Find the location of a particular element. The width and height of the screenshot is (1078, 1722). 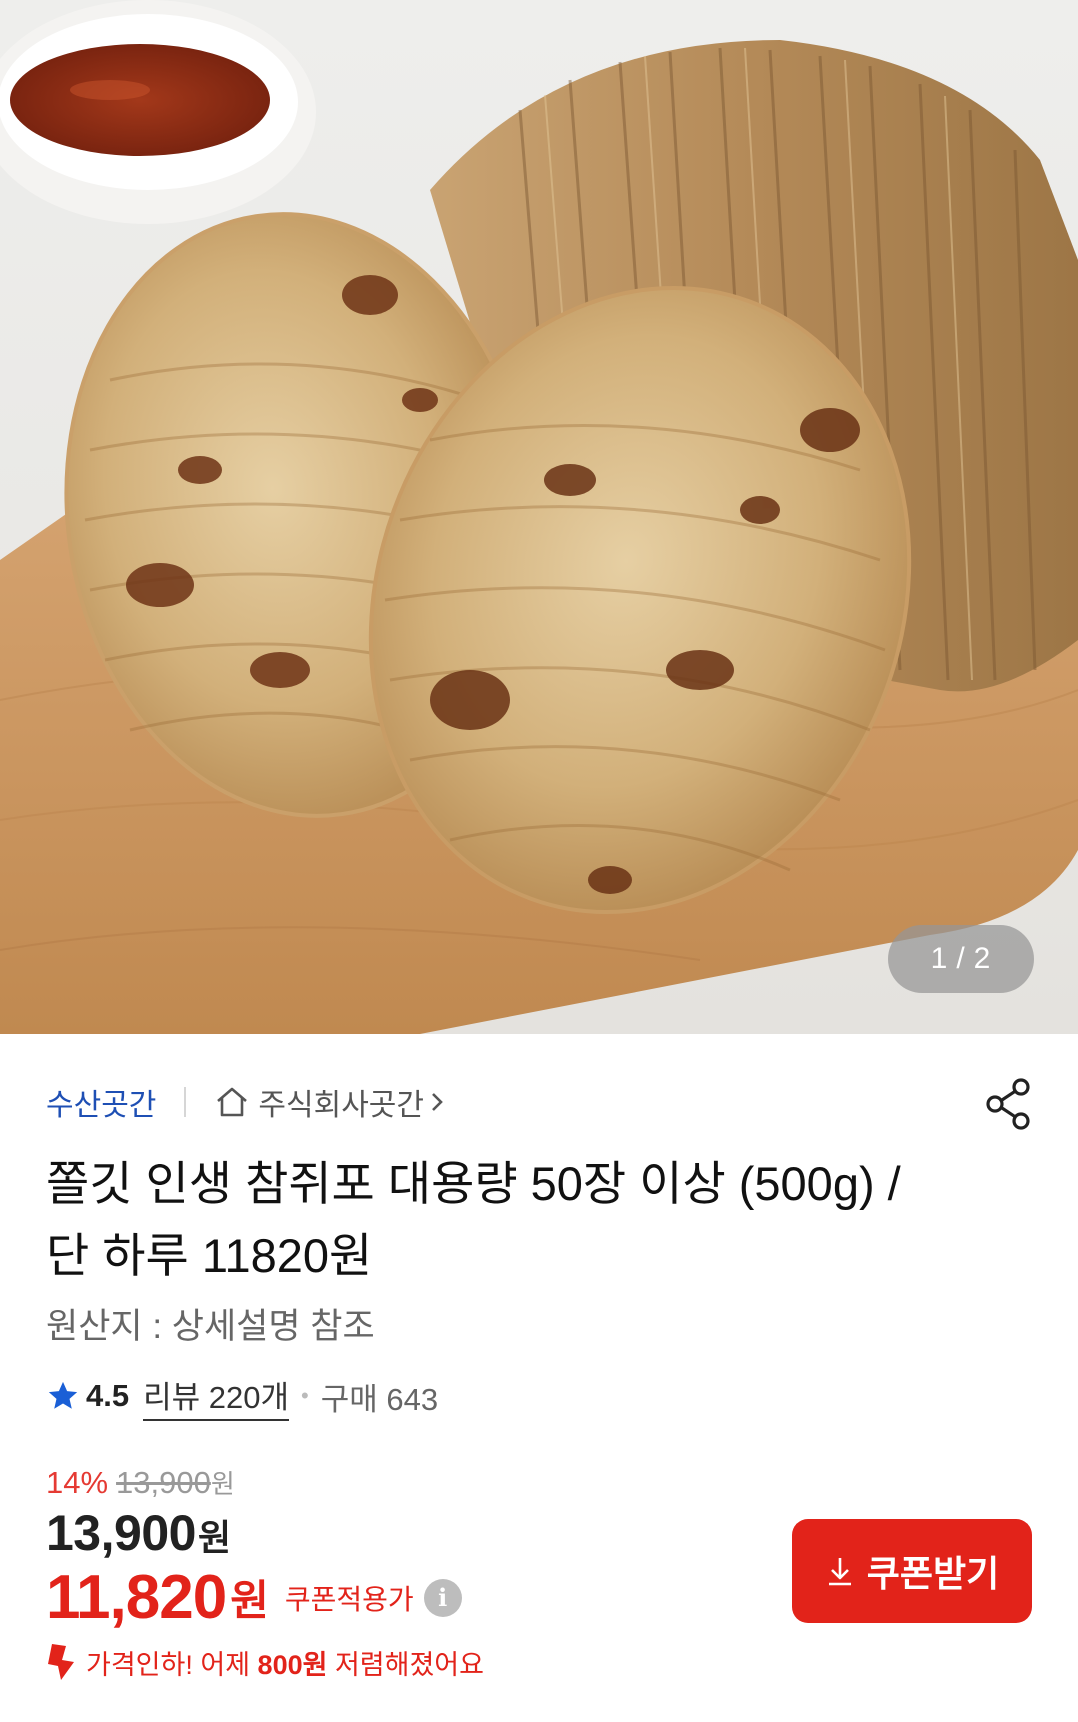

store-name: 주식회사곳간 is located at coordinates (341, 1105).